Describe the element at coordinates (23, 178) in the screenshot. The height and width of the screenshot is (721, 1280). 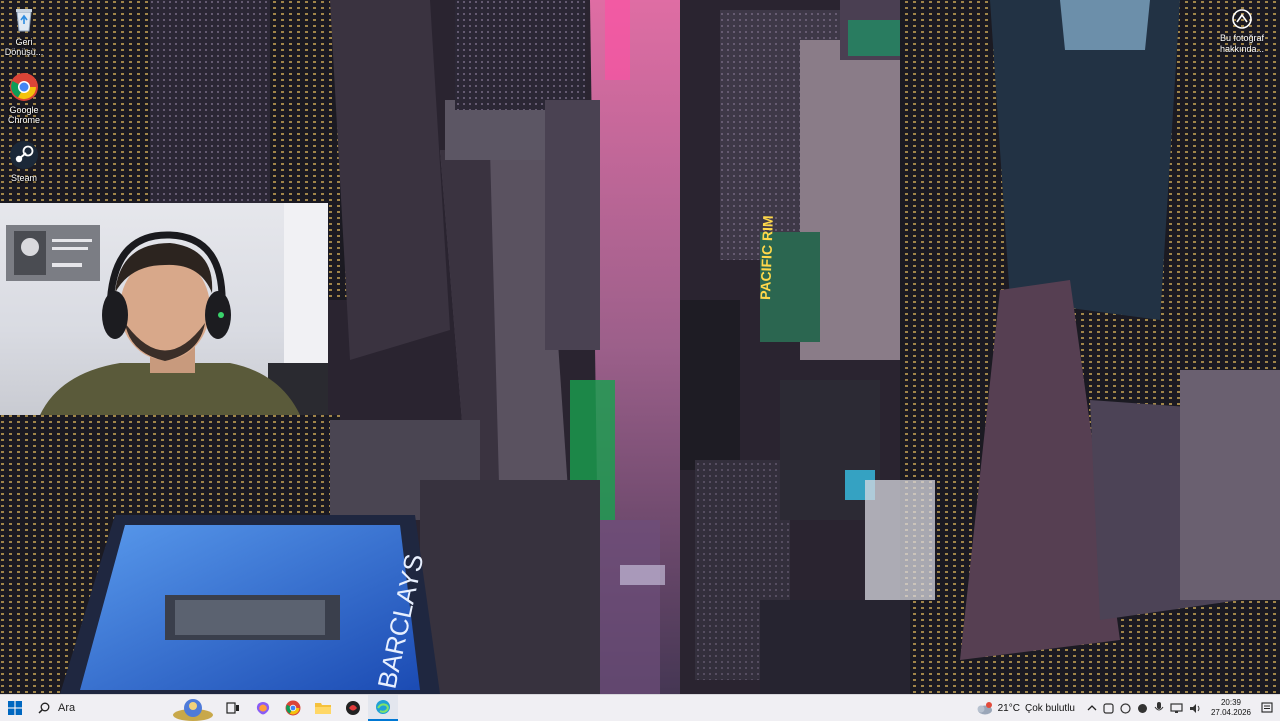
I see `desktop-icon-label: Steam` at that location.